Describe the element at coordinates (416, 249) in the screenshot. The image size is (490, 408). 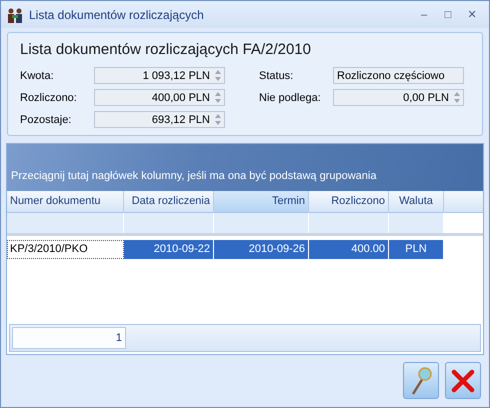
I see `table-cell: PLN` at that location.